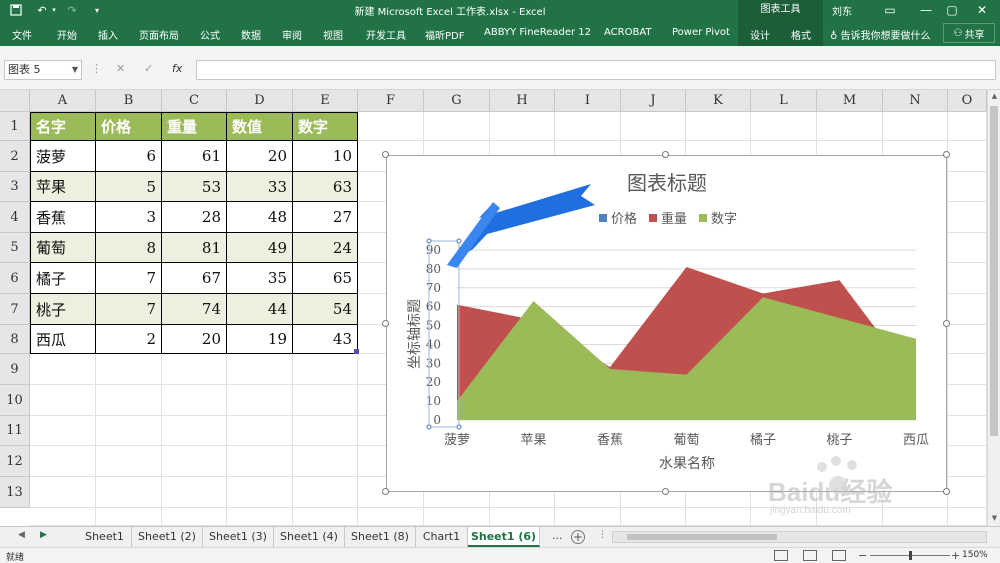 The width and height of the screenshot is (1000, 563). I want to click on y-axis-title: 坐标轴标题, so click(415, 334).